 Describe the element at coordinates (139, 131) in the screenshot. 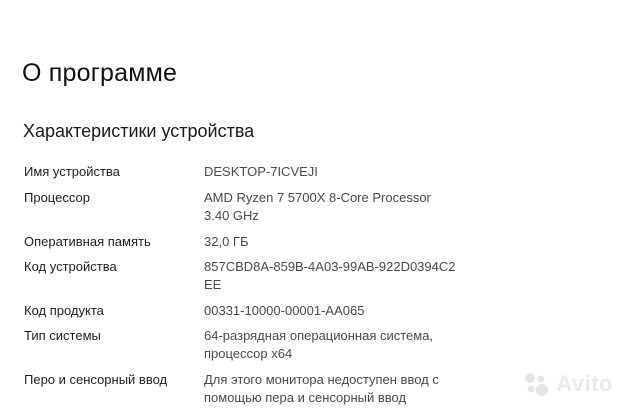

I see `section-title: Характеристики устройства` at that location.